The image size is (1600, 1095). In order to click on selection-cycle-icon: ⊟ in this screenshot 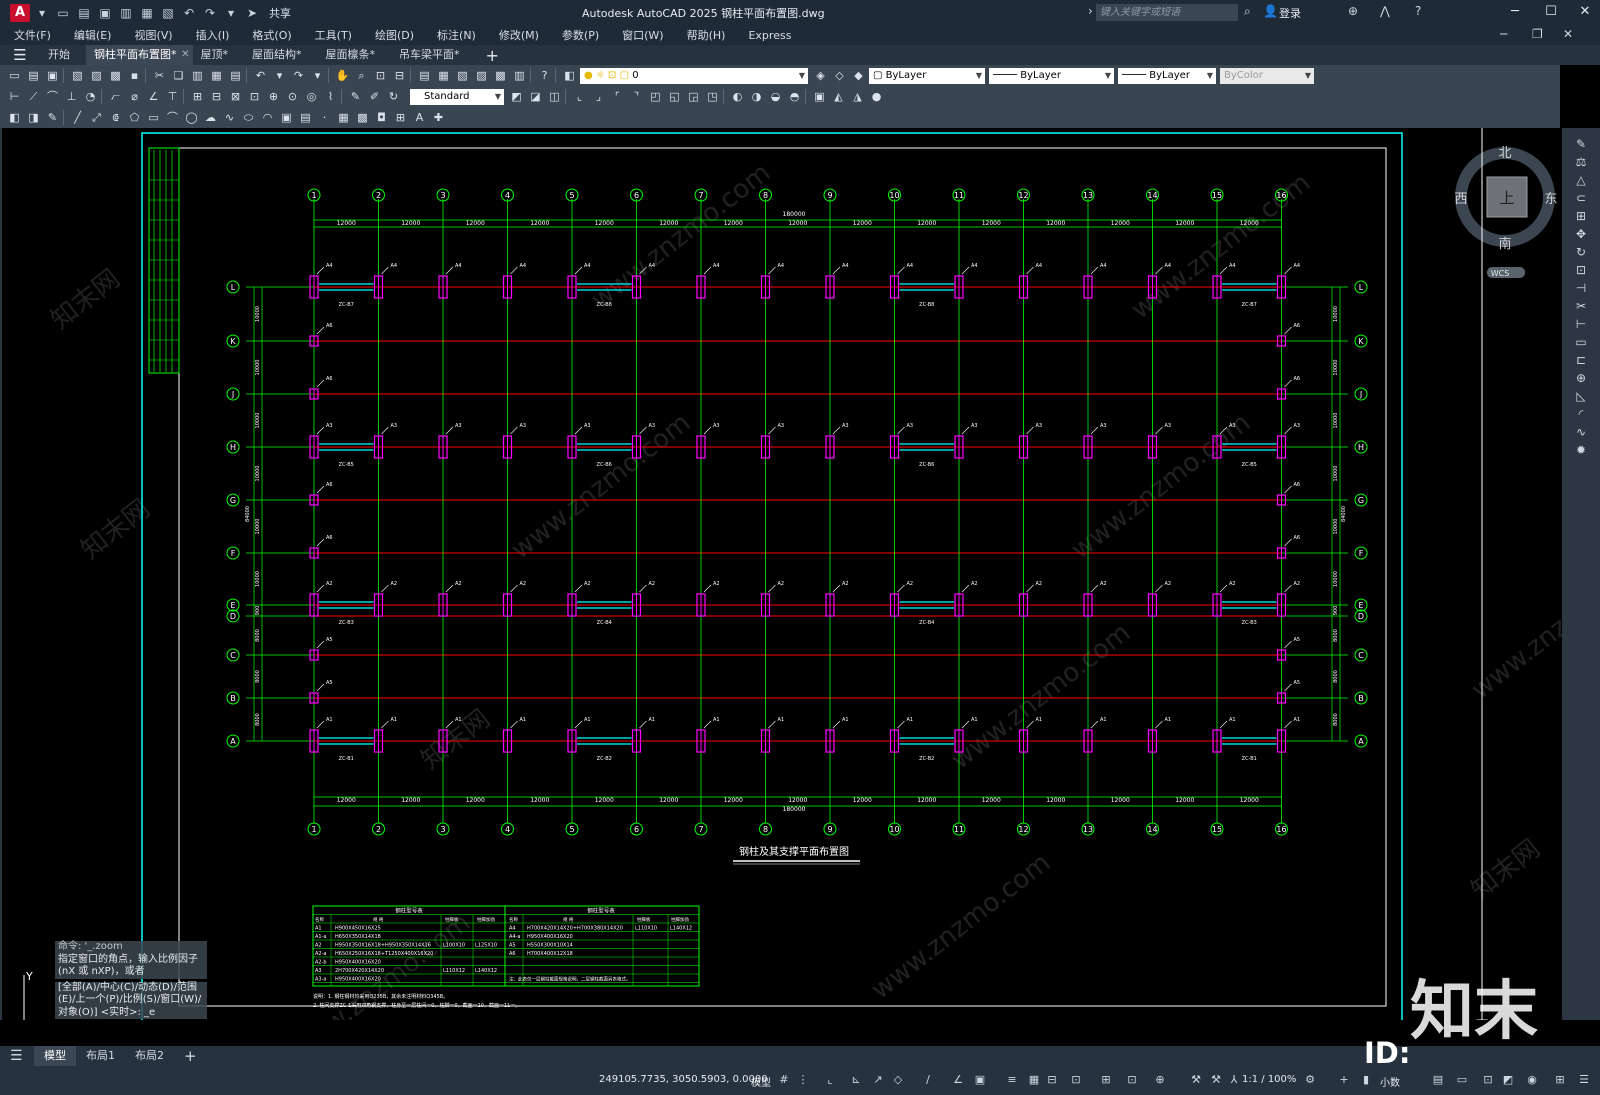, I will do `click(1052, 1080)`.